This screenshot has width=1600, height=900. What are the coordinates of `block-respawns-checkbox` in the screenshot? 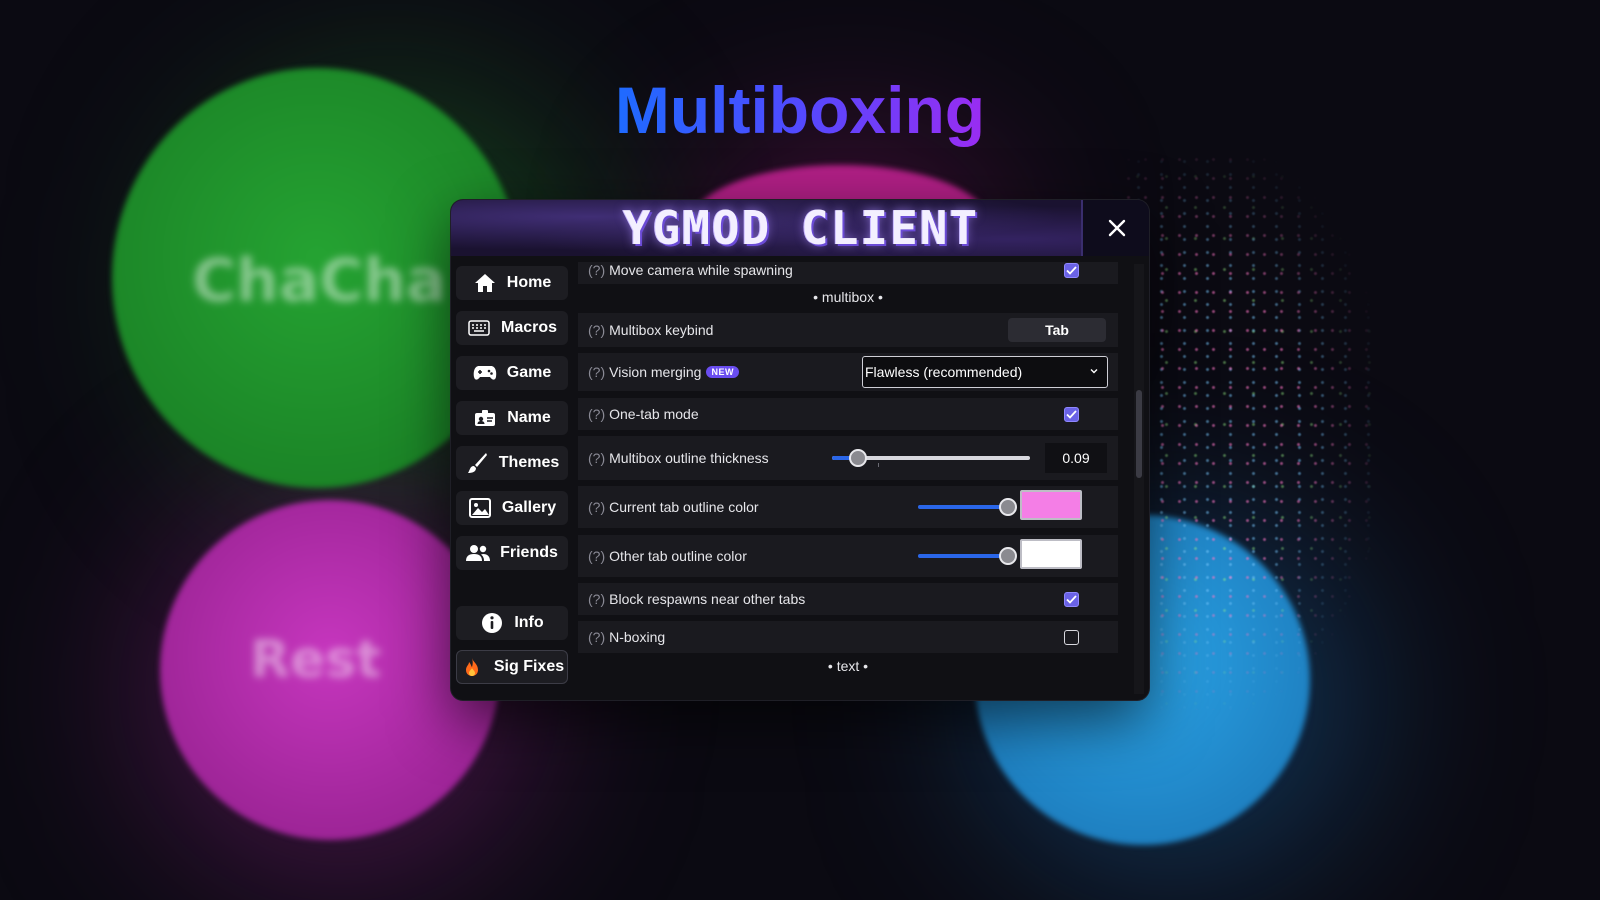 It's located at (1071, 599).